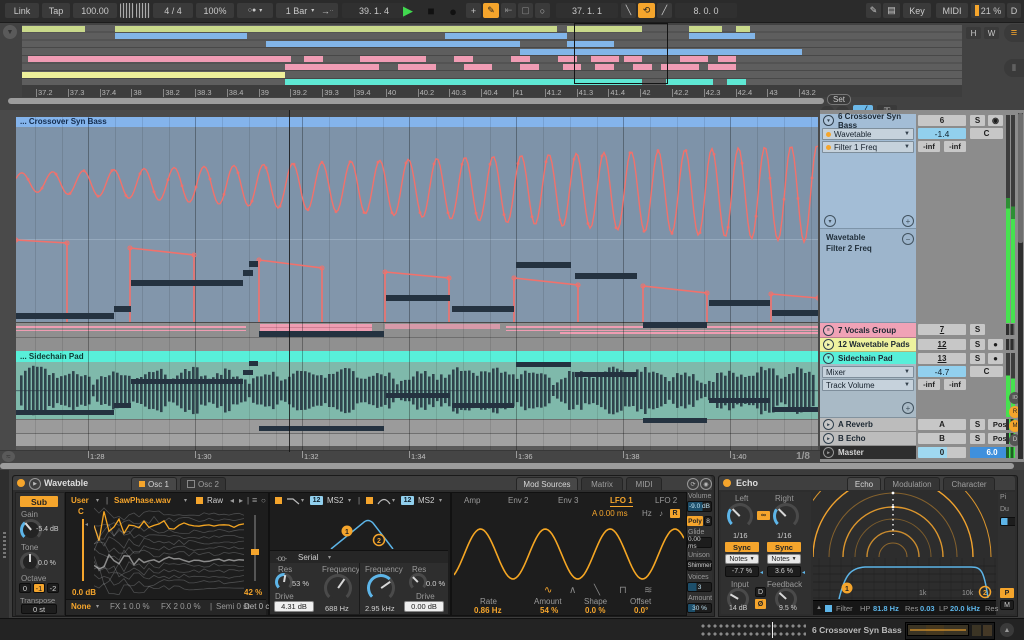  Describe the element at coordinates (995, 120) in the screenshot. I see `arm-bass: ◉` at that location.